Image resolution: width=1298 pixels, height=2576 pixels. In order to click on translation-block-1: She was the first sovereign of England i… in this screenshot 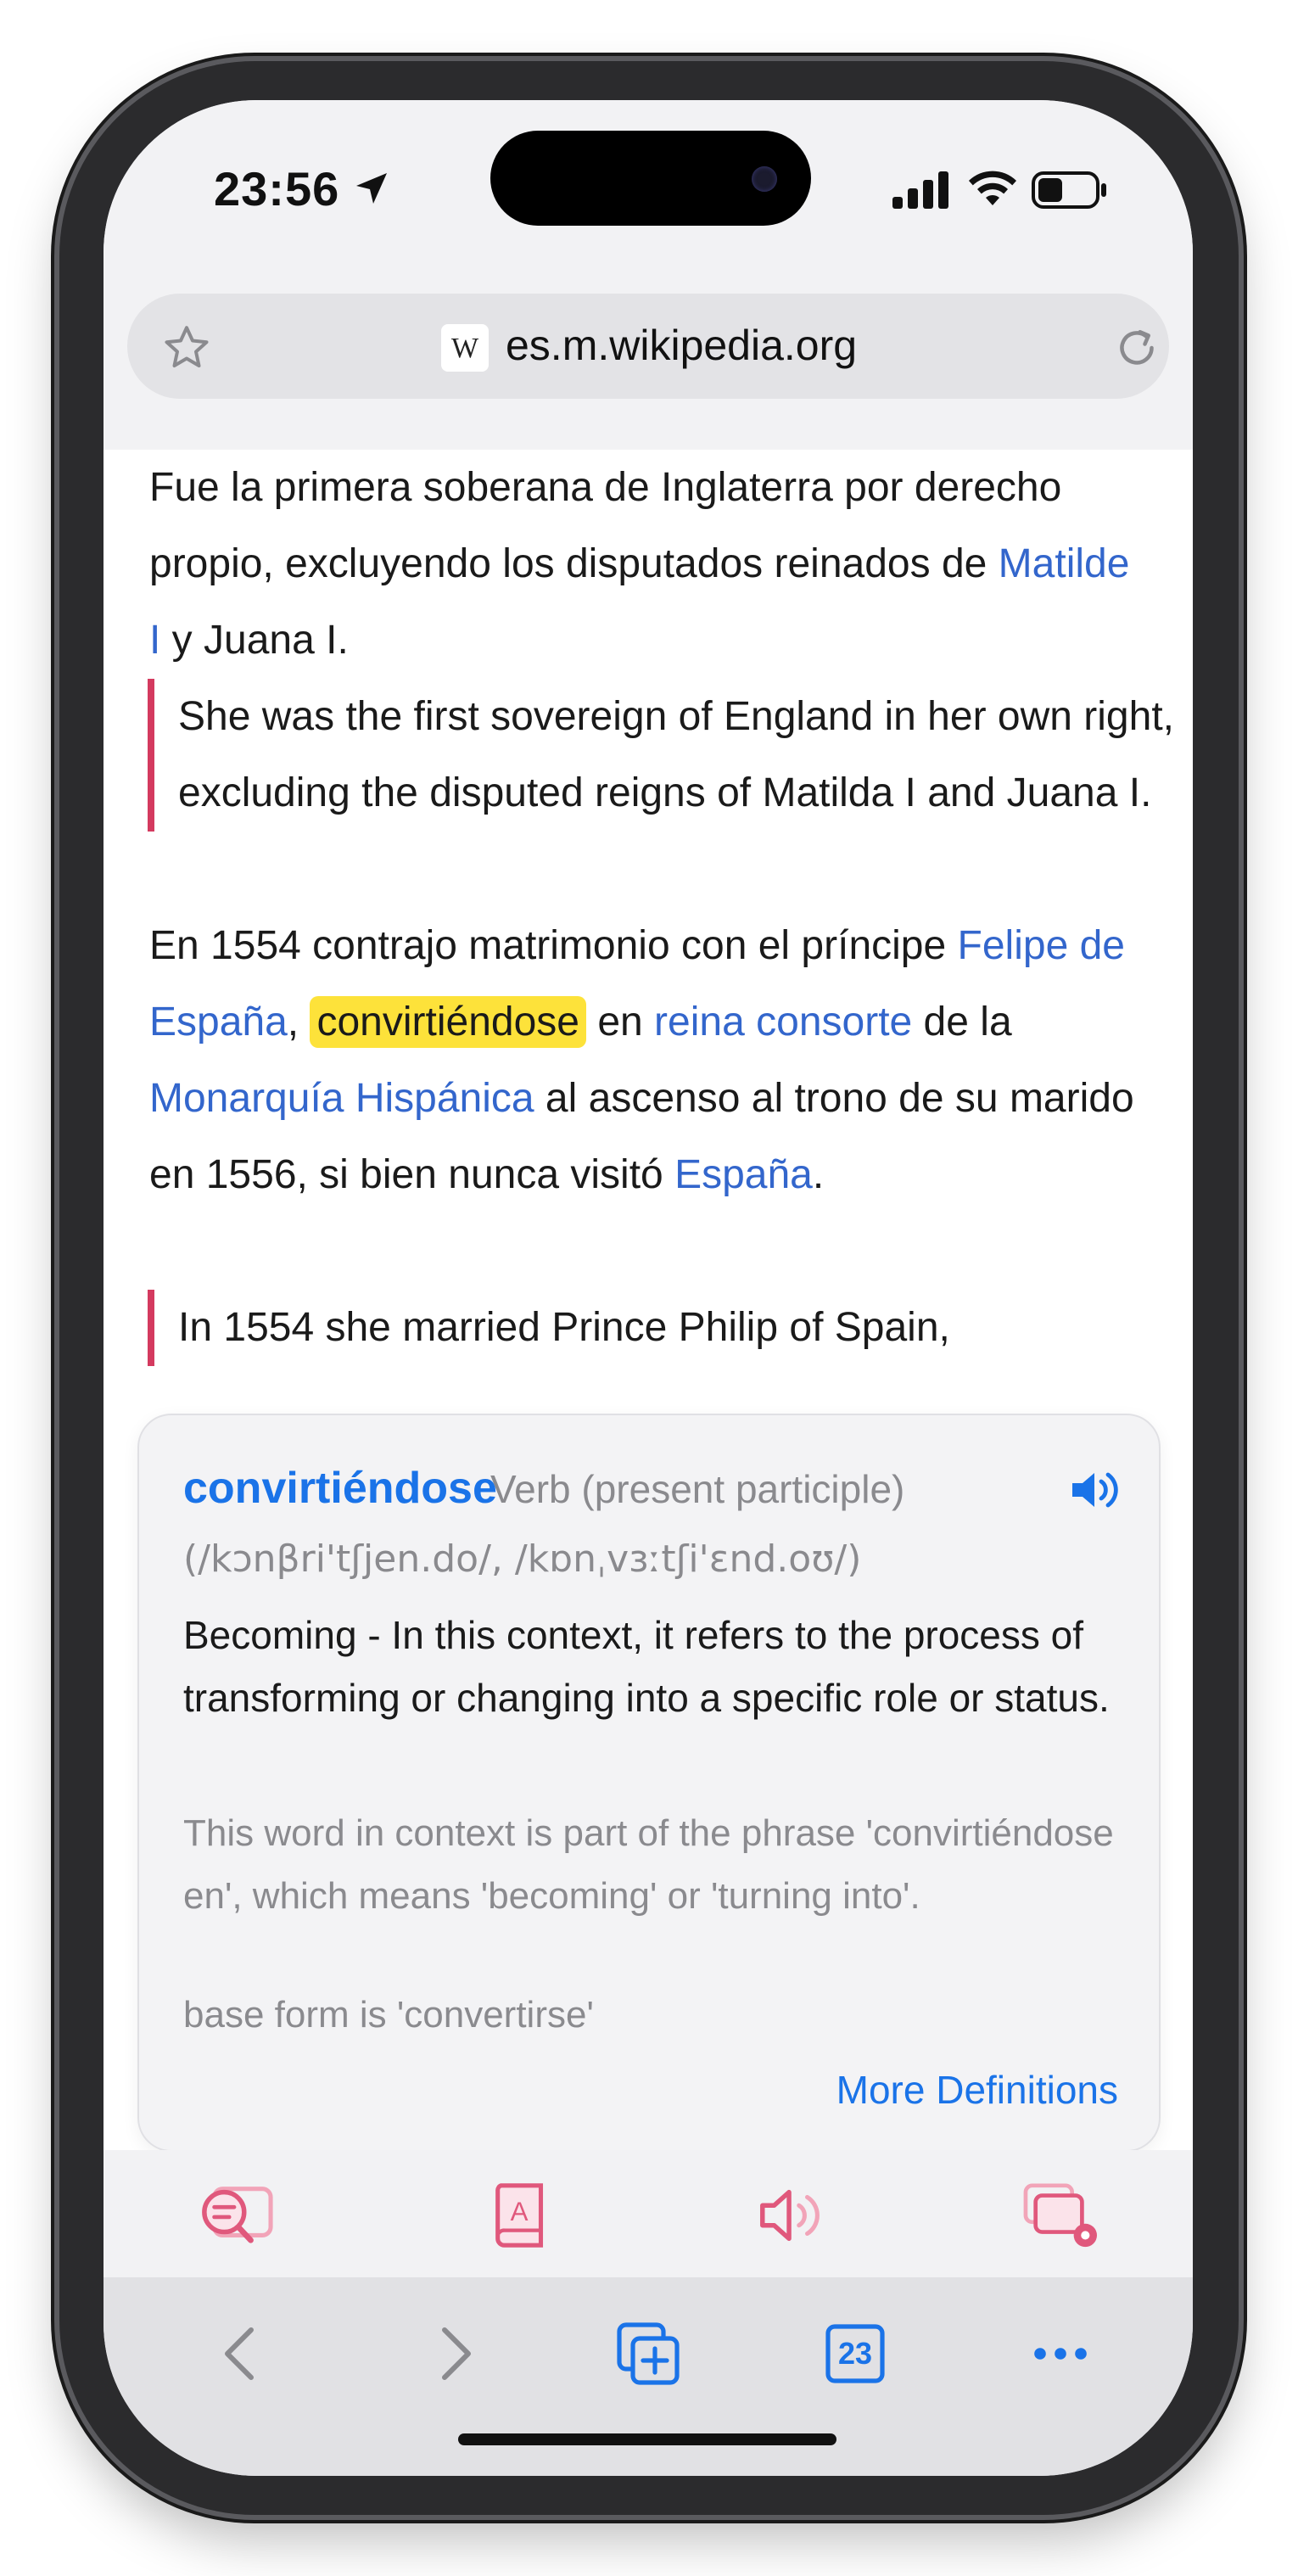, I will do `click(668, 756)`.